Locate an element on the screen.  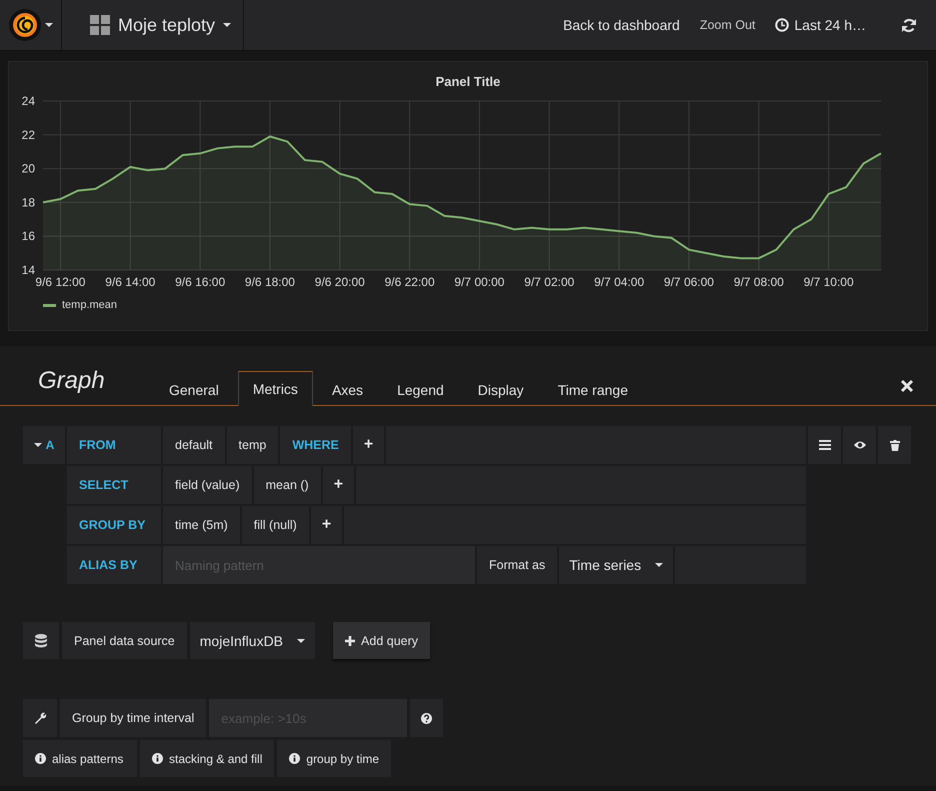
query-part: default is located at coordinates (194, 445).